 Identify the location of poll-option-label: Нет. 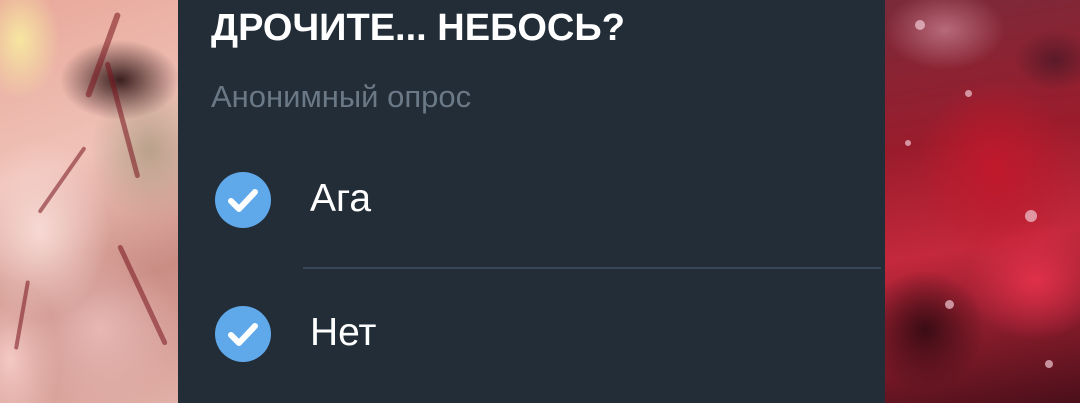
(343, 332).